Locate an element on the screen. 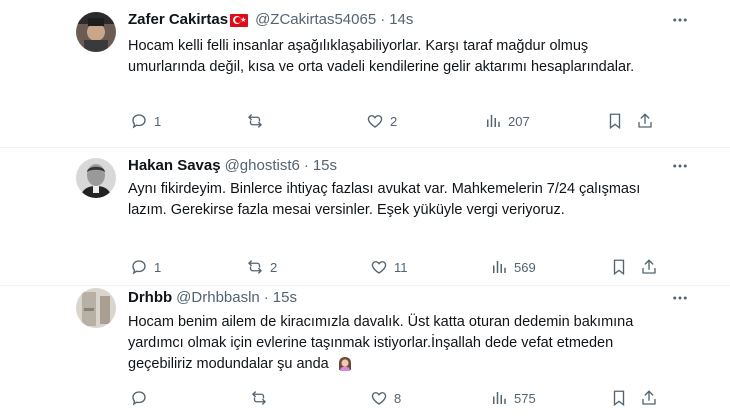 The width and height of the screenshot is (730, 420). tweet-header: Drhbb @Drhbbasln · 15s is located at coordinates (212, 298).